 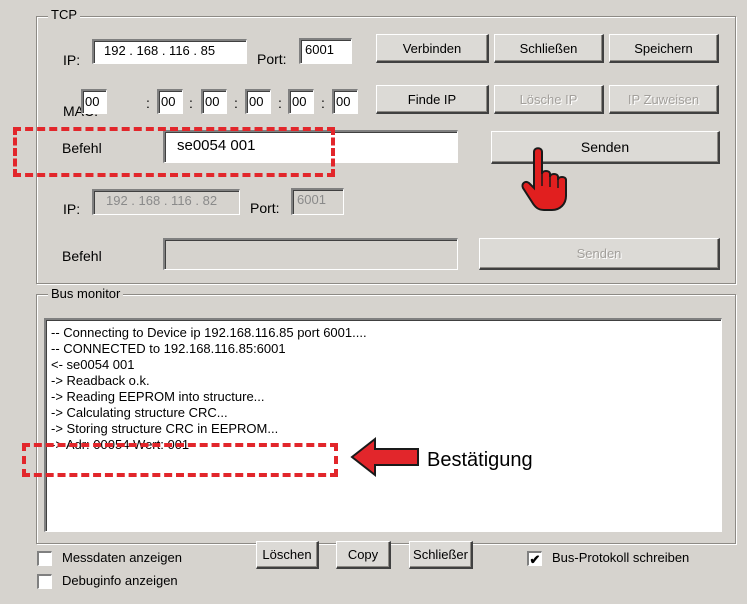 I want to click on close-button: Schließen, so click(x=549, y=48).